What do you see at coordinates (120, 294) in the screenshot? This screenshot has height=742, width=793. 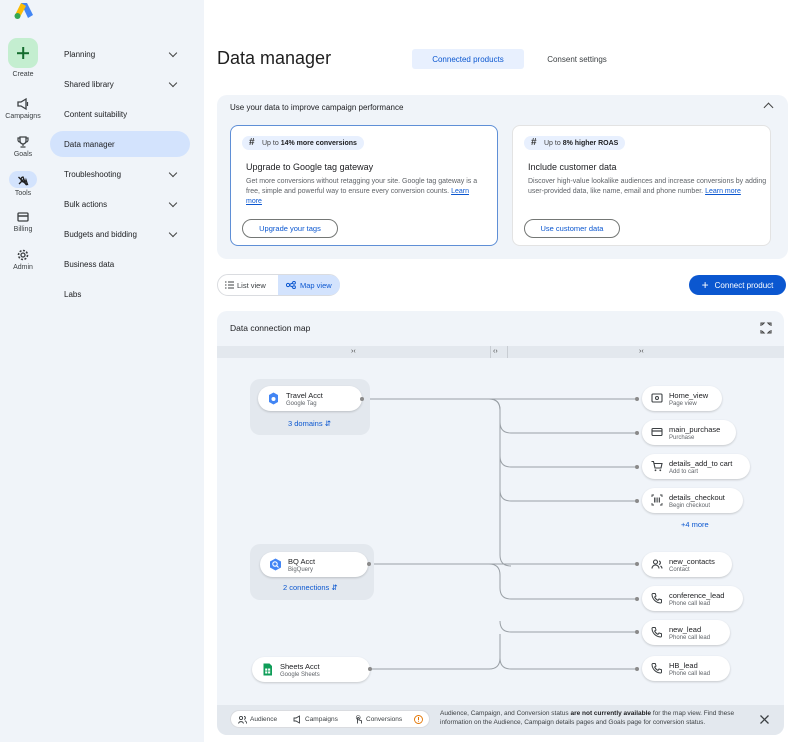 I see `nav-item-labs: Labs` at bounding box center [120, 294].